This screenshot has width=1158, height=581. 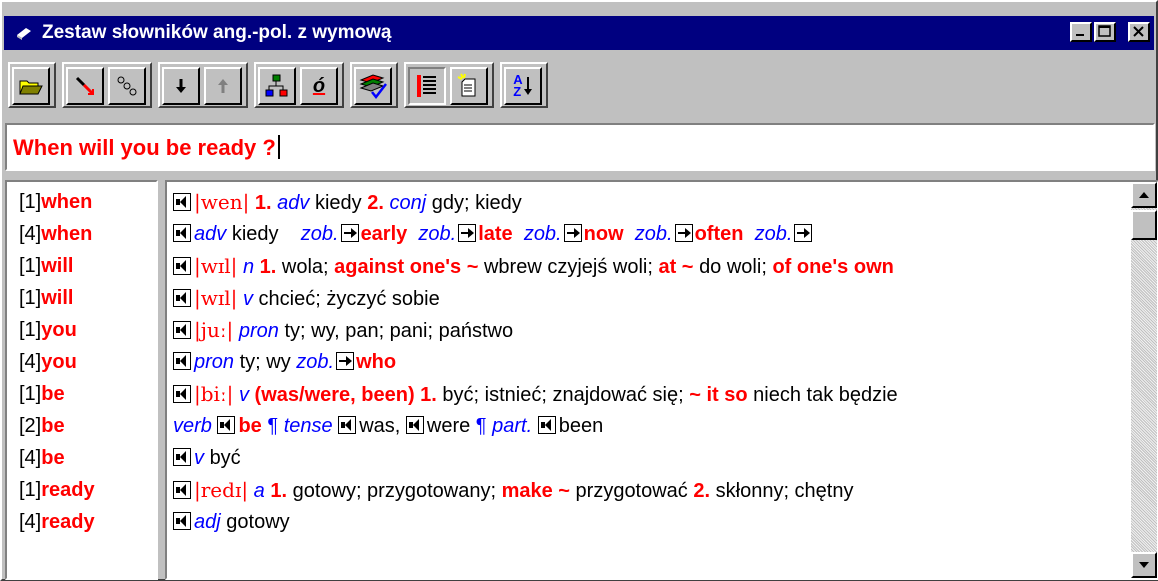 What do you see at coordinates (650, 202) in the screenshot?
I see `entry-row: |wen| 1. adv kiedy 2. conj gdy; kiedy` at bounding box center [650, 202].